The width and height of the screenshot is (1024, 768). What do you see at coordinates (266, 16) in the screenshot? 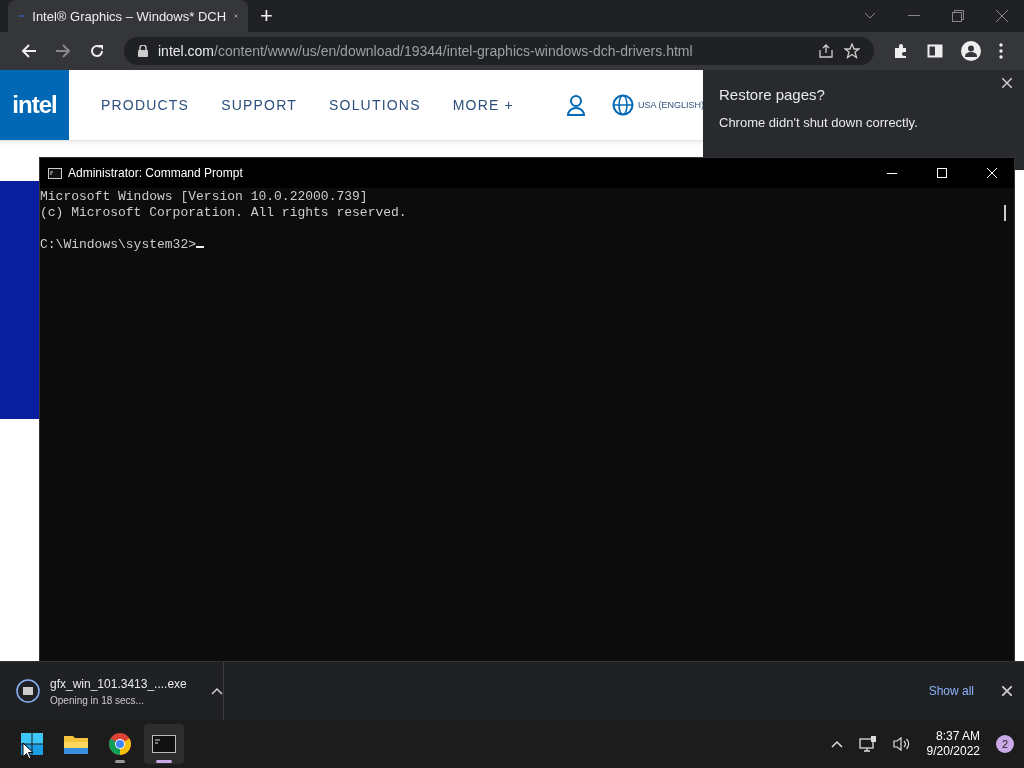
I see `new-tab-button: +` at bounding box center [266, 16].